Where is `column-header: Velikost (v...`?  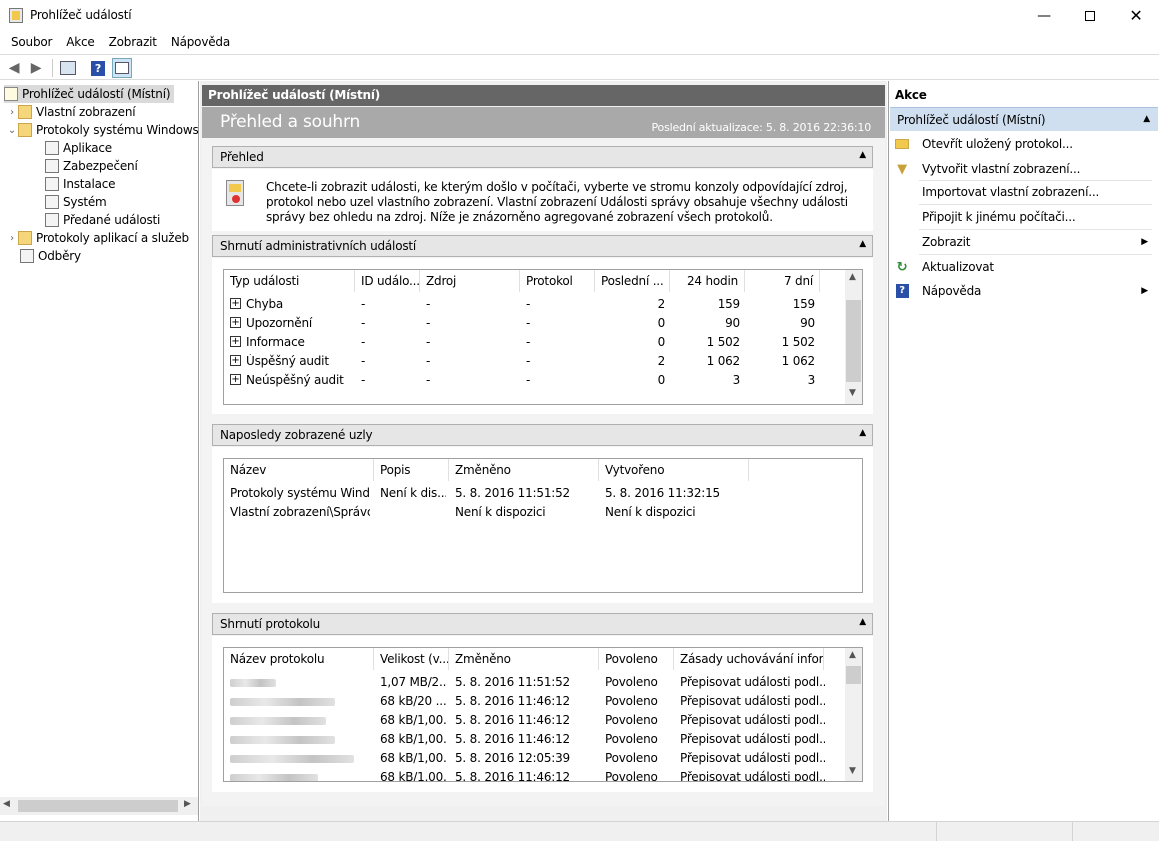 column-header: Velikost (v... is located at coordinates (411, 659).